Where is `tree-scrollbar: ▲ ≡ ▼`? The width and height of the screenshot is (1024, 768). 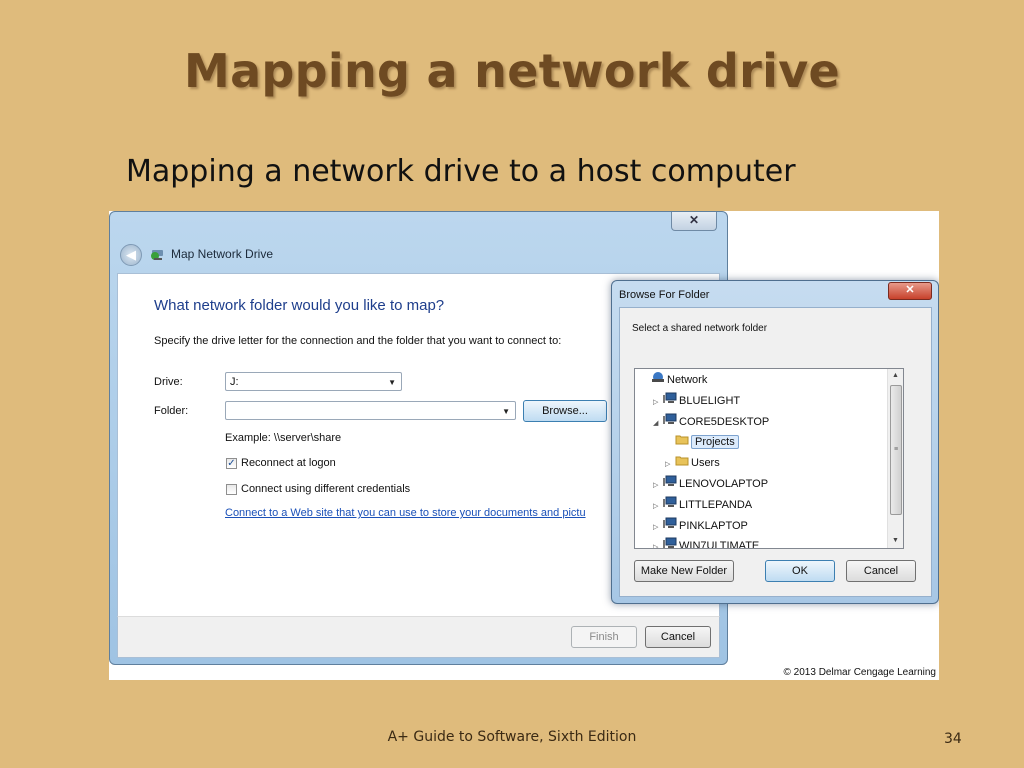
tree-scrollbar: ▲ ≡ ▼ is located at coordinates (895, 458).